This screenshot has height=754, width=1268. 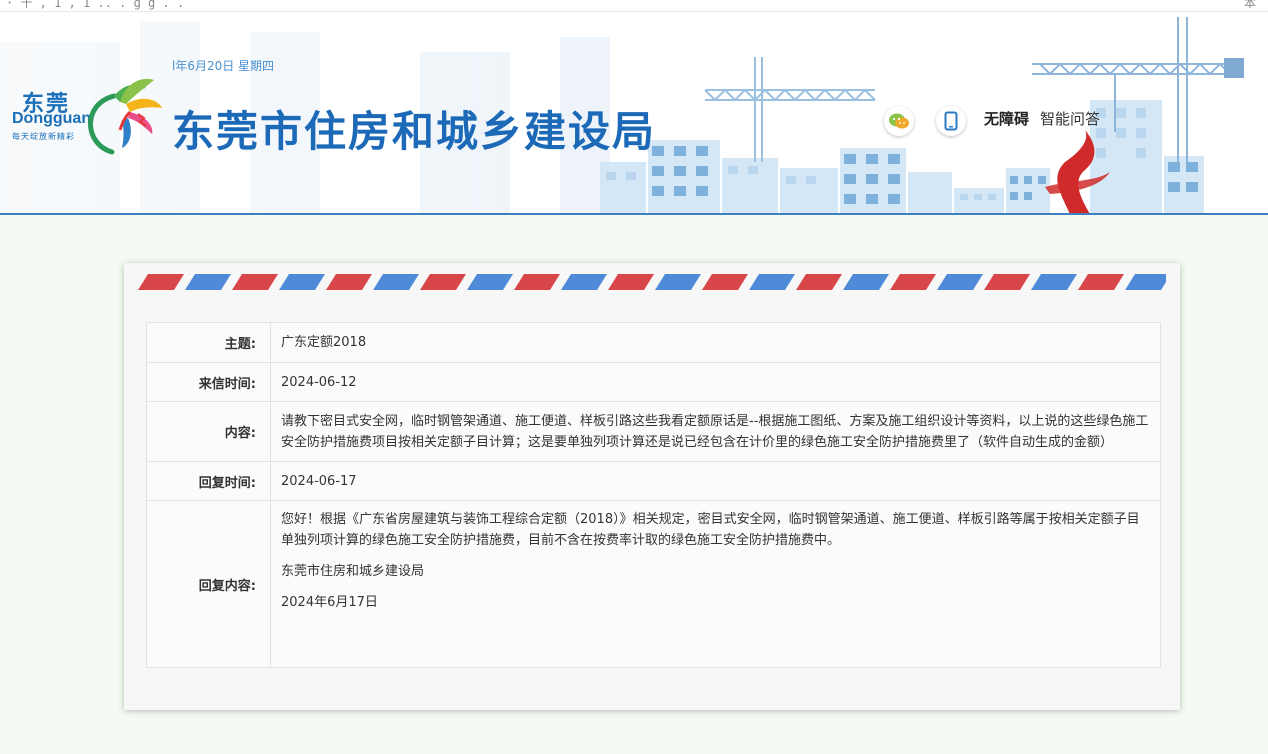 I want to click on wechat-icon, so click(x=899, y=121).